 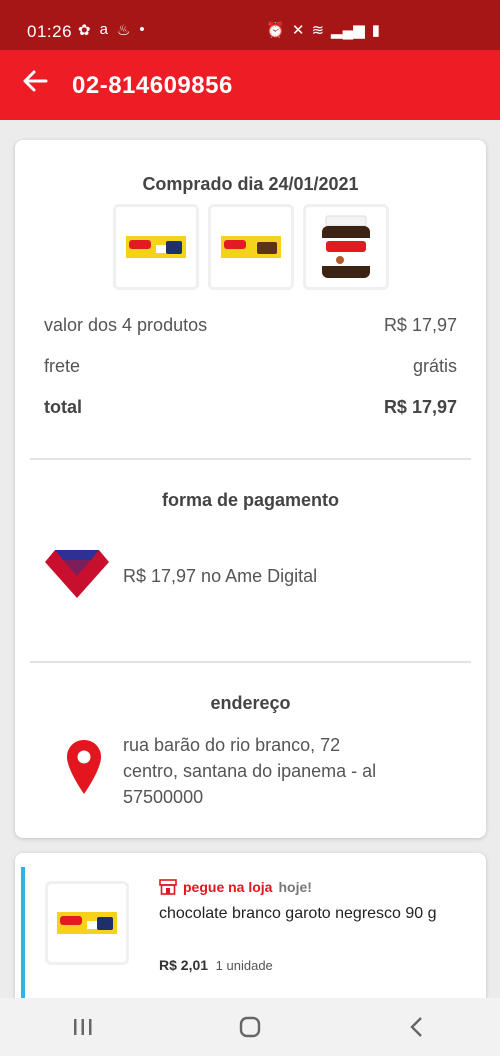 I want to click on notification-icon: ✿, so click(x=84, y=30).